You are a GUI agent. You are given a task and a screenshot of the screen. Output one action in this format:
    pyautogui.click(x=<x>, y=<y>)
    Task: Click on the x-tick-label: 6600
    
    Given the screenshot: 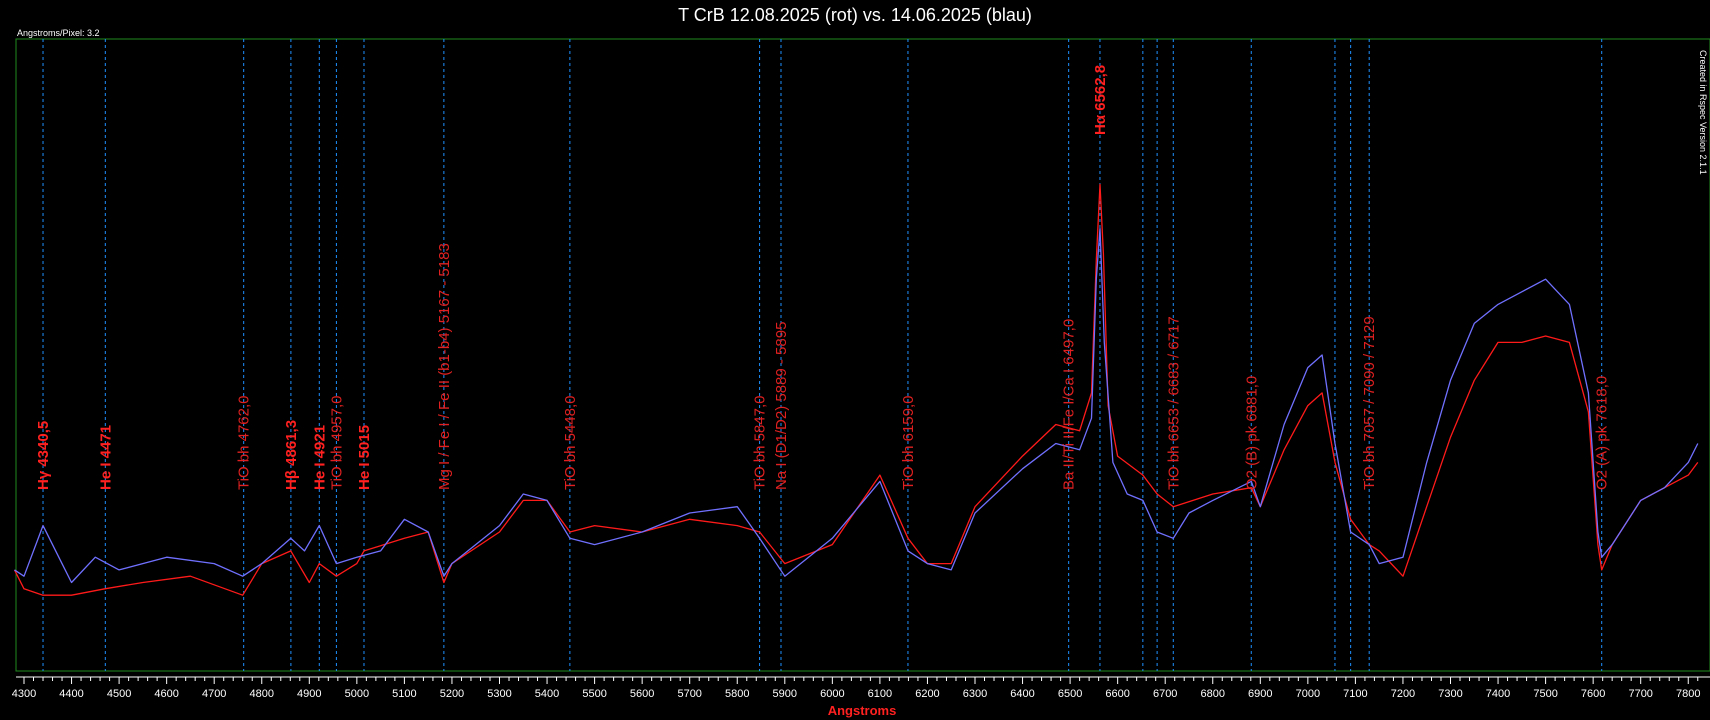 What is the action you would take?
    pyautogui.click(x=1117, y=694)
    